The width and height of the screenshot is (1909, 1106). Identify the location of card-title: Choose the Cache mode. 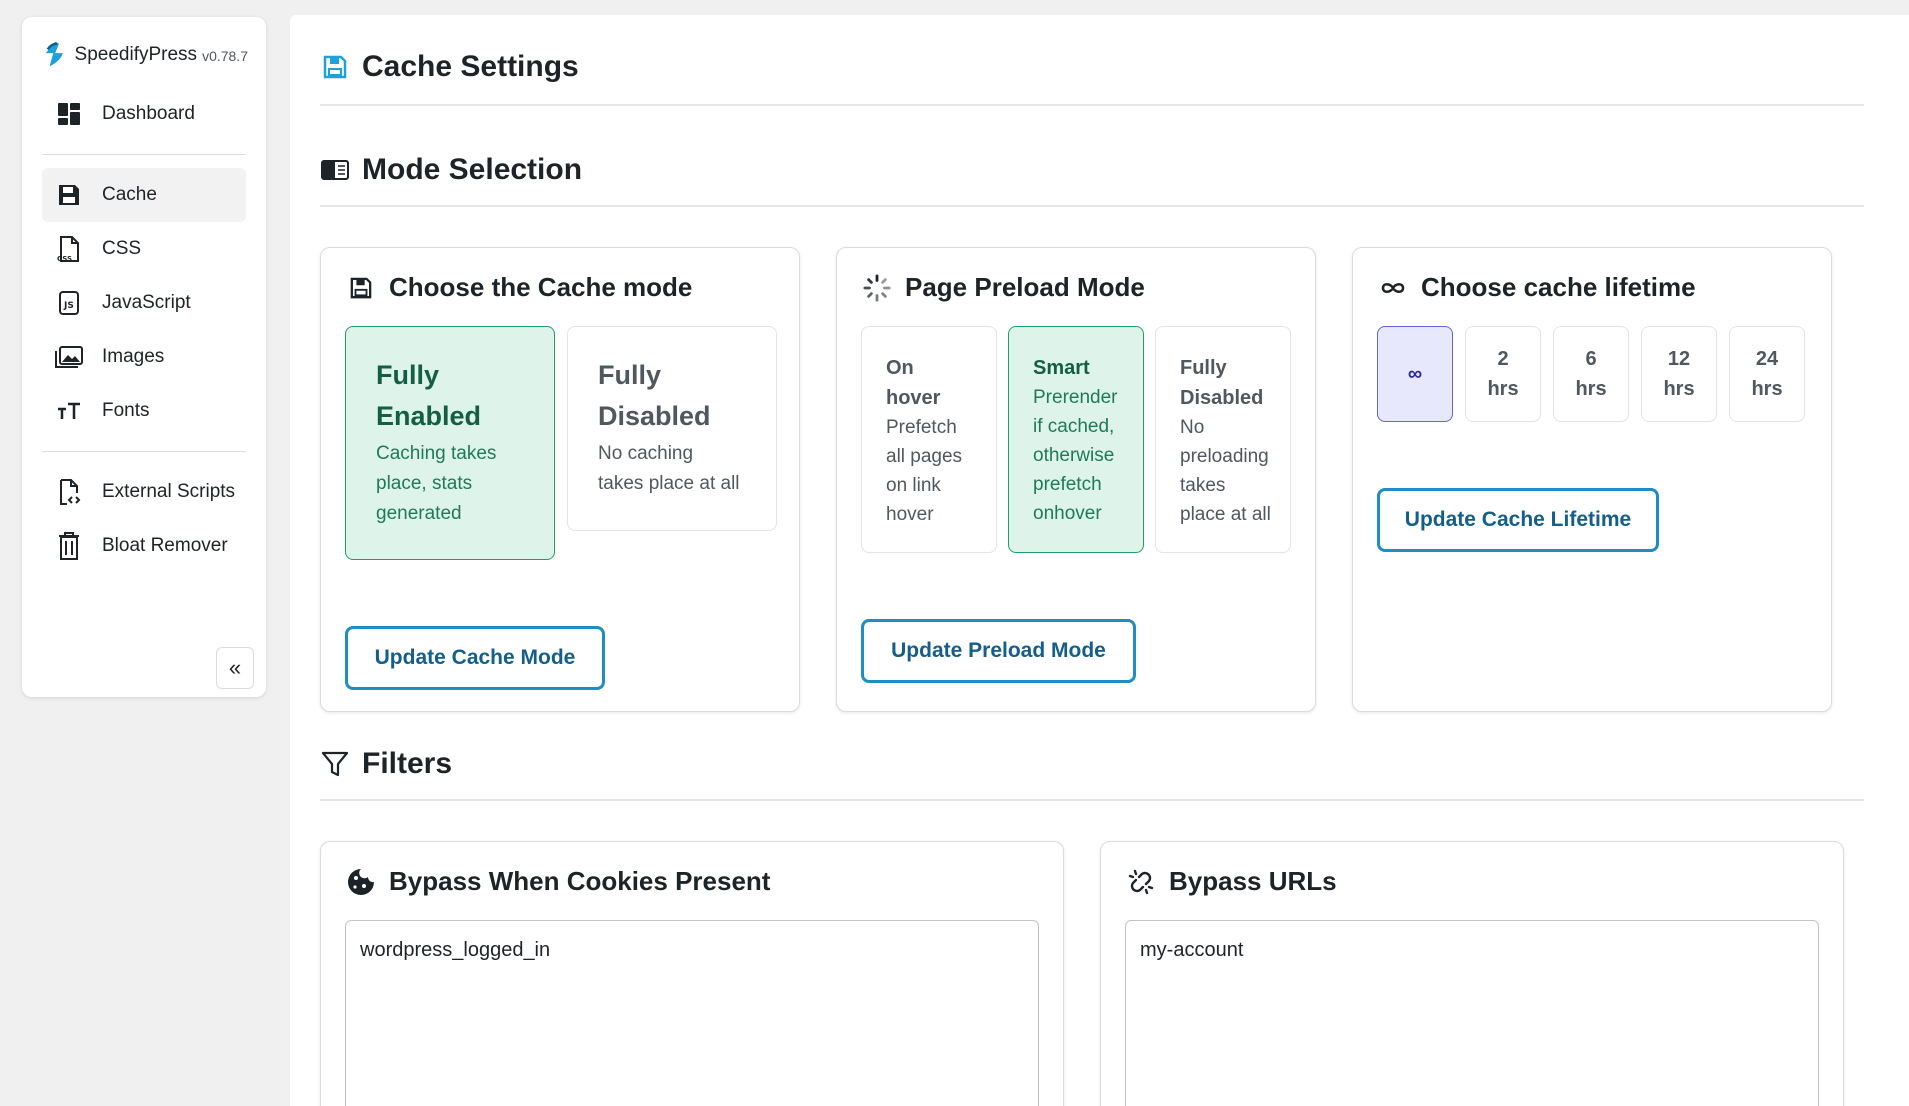
(541, 287).